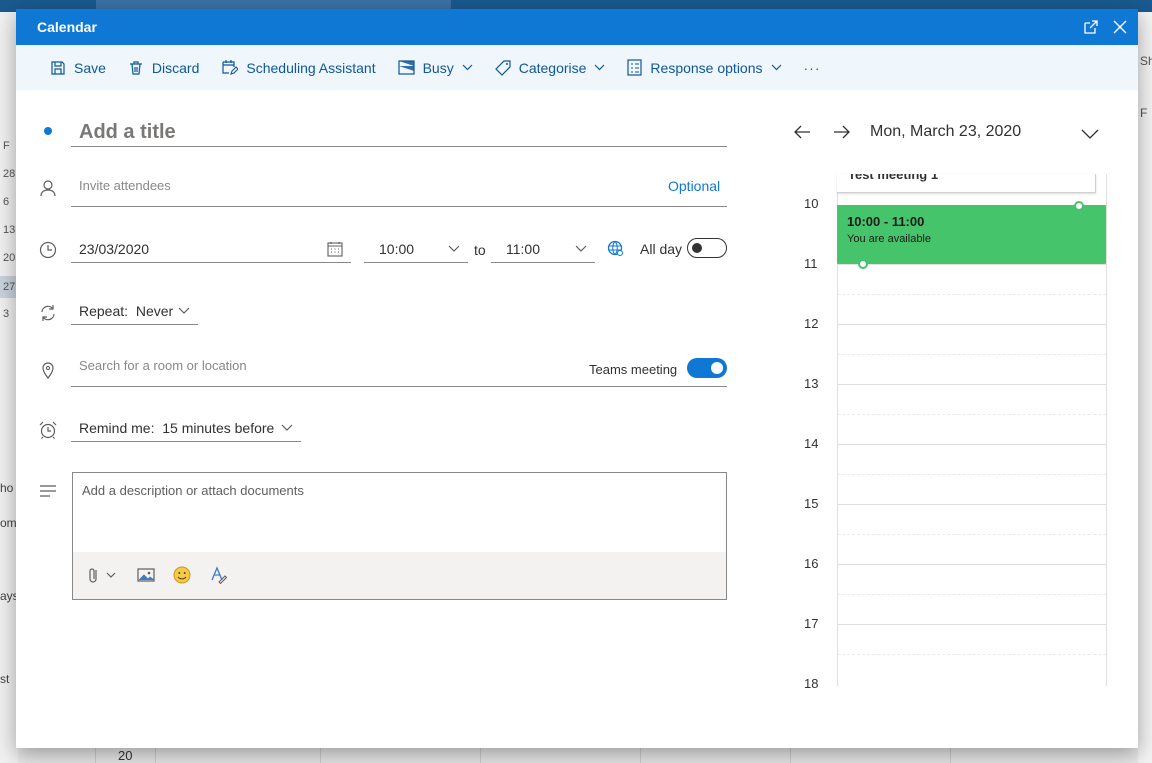 The image size is (1152, 763). Describe the element at coordinates (1091, 27) in the screenshot. I see `pop-out-icon` at that location.